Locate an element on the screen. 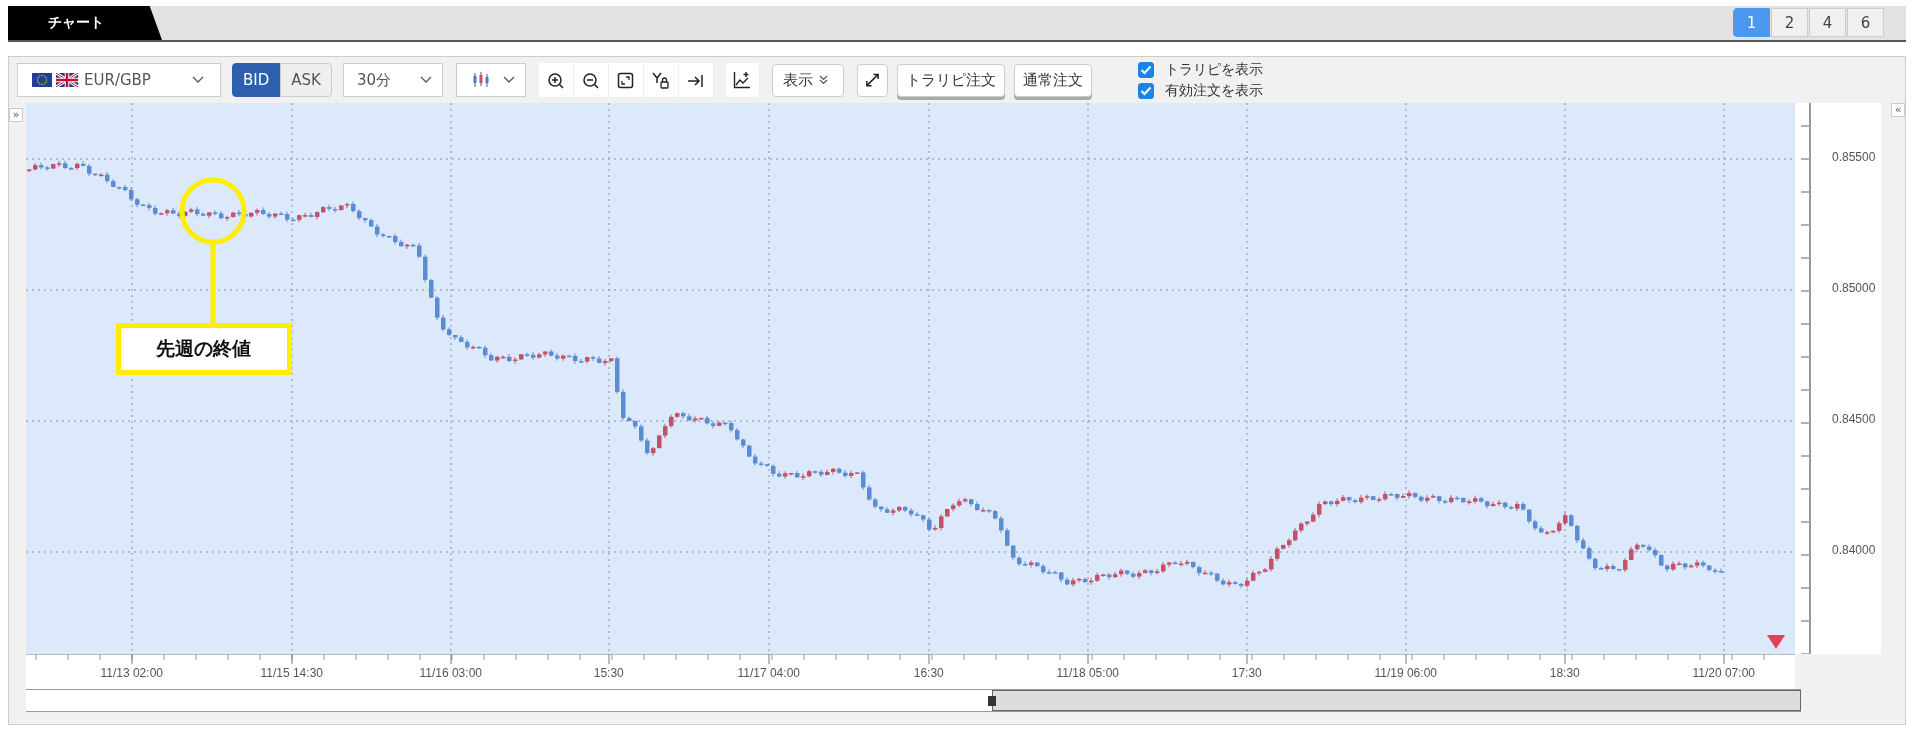 This screenshot has height=733, width=1917. double-chevron-icon is located at coordinates (823, 80).